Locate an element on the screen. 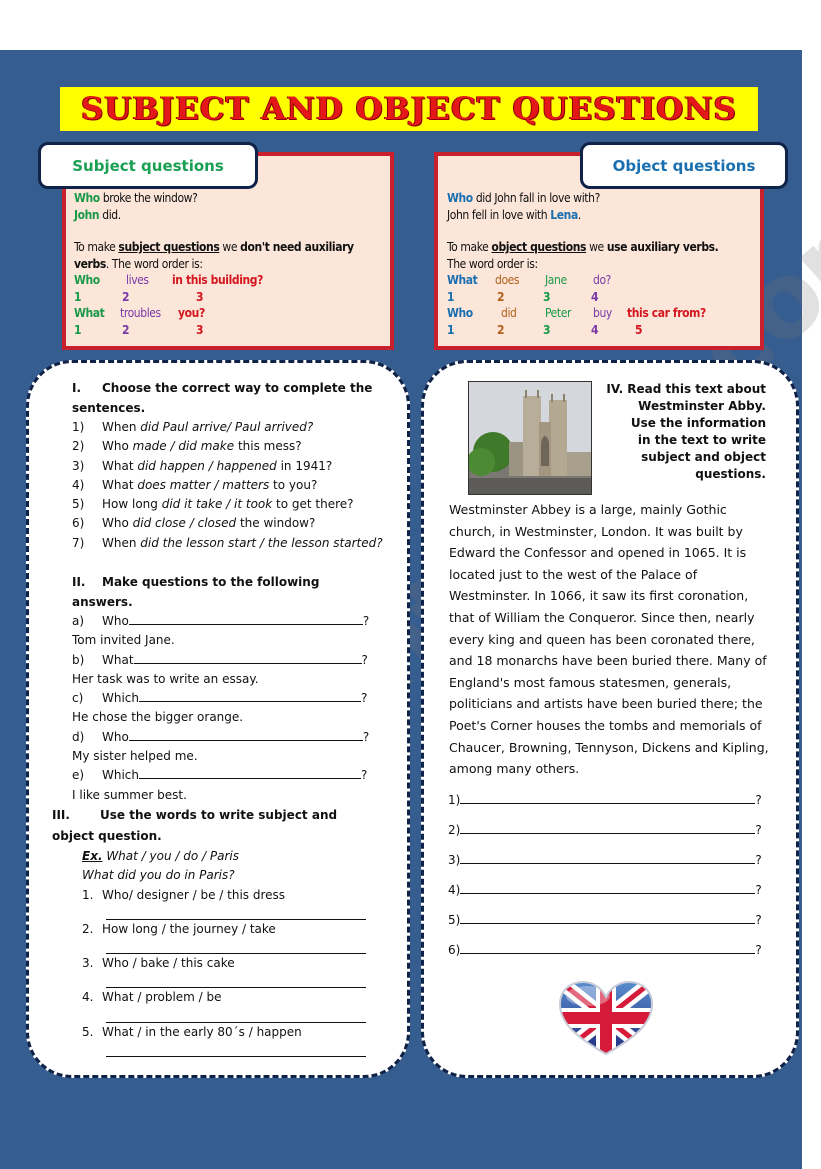 The image size is (821, 1169). choice-item: 3) What did happen / happened in 1941? is located at coordinates (202, 465).